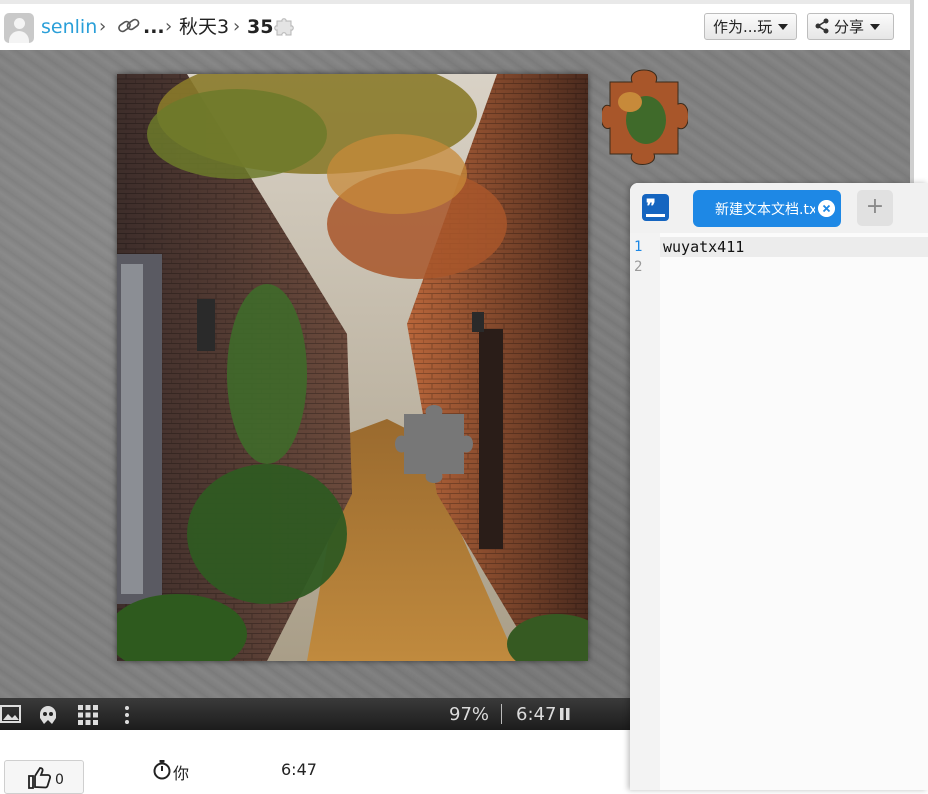 The width and height of the screenshot is (928, 794). What do you see at coordinates (237, 134) in the screenshot?
I see `photo-canopy-left` at bounding box center [237, 134].